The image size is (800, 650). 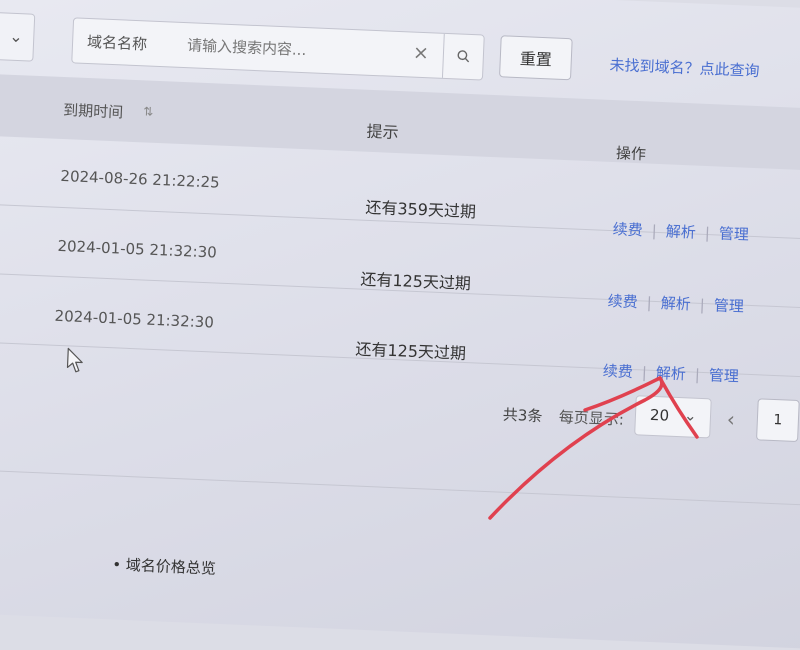 What do you see at coordinates (593, 448) in the screenshot?
I see `annotation-arrow` at bounding box center [593, 448].